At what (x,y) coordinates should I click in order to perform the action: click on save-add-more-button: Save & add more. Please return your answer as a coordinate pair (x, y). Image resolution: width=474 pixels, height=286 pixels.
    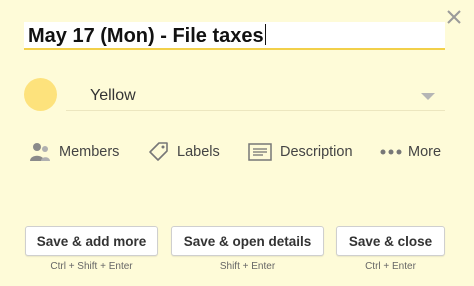
    Looking at the image, I should click on (91, 241).